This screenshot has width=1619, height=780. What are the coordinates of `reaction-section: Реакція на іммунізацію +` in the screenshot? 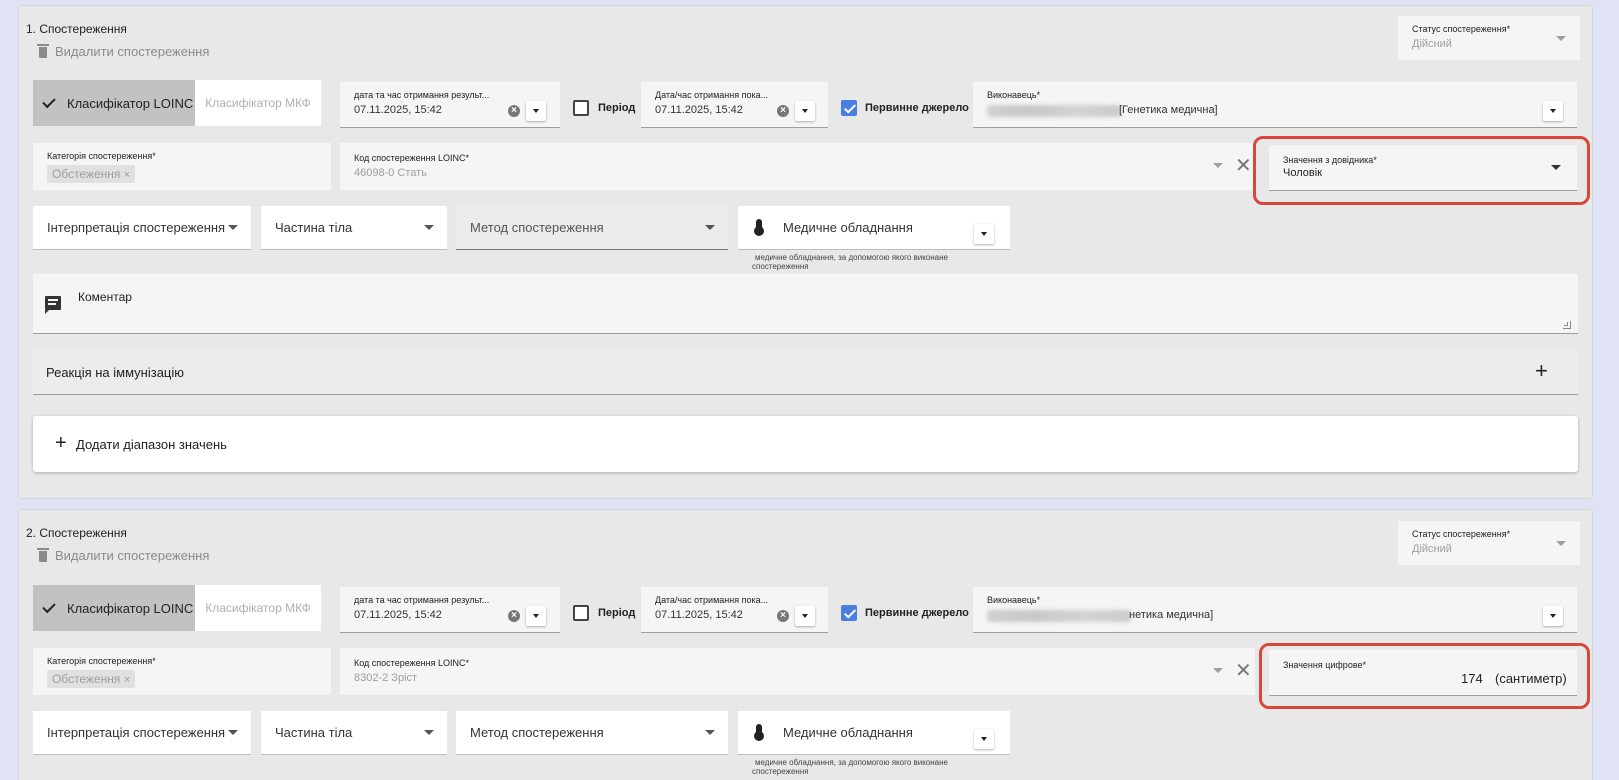 It's located at (805, 372).